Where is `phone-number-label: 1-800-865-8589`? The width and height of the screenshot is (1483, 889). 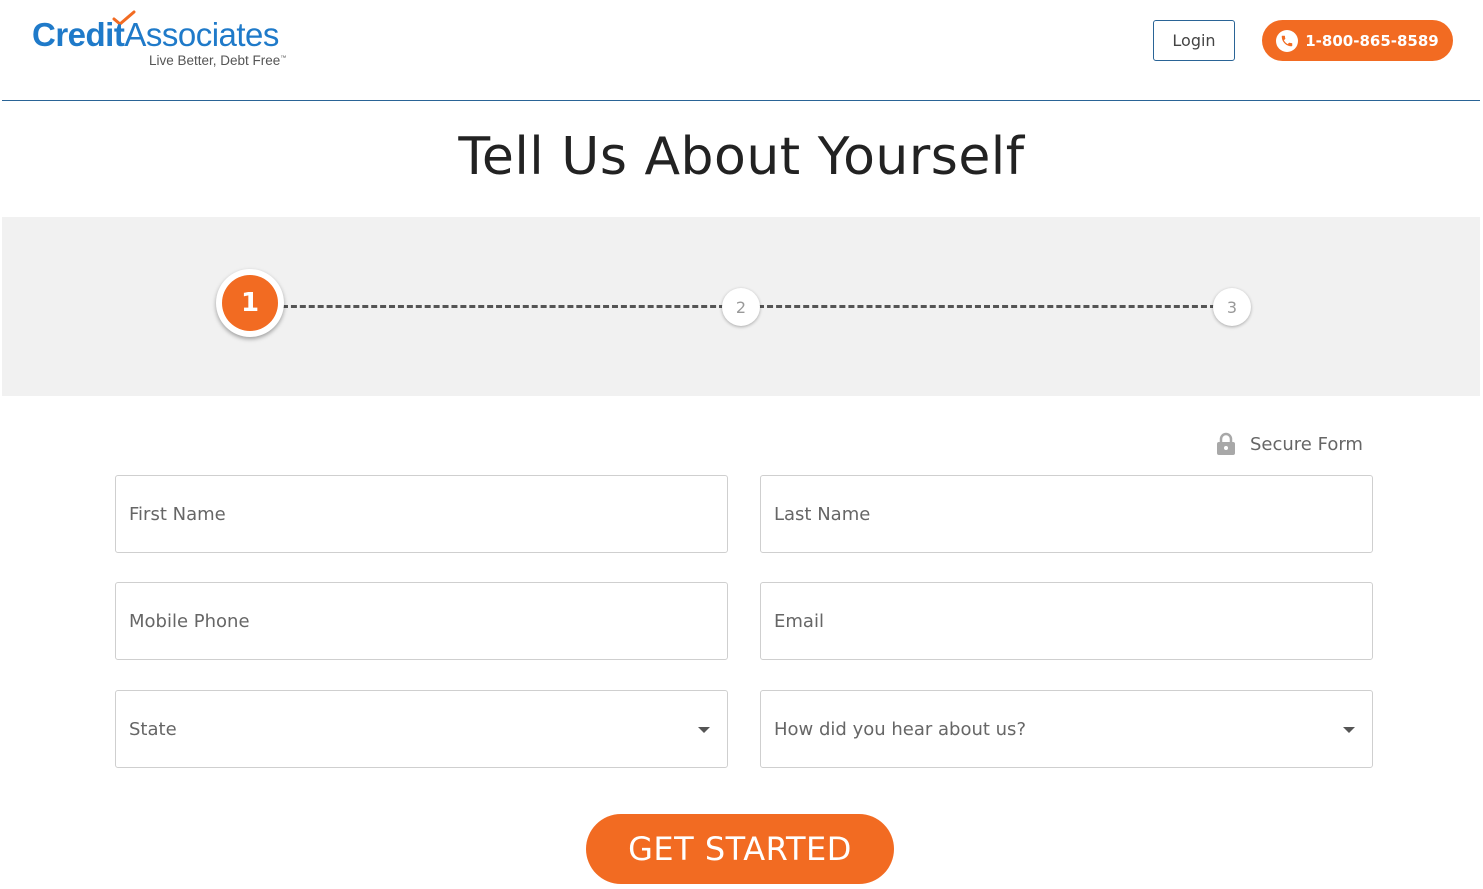 phone-number-label: 1-800-865-8589 is located at coordinates (1372, 40).